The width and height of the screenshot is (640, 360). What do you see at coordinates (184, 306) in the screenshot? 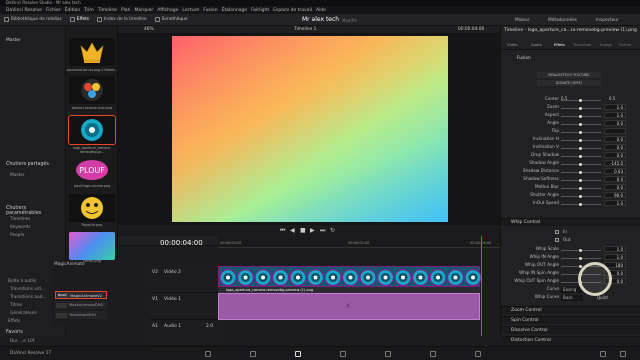
I see `track-v1: V1 Vidéo 1` at bounding box center [184, 306].